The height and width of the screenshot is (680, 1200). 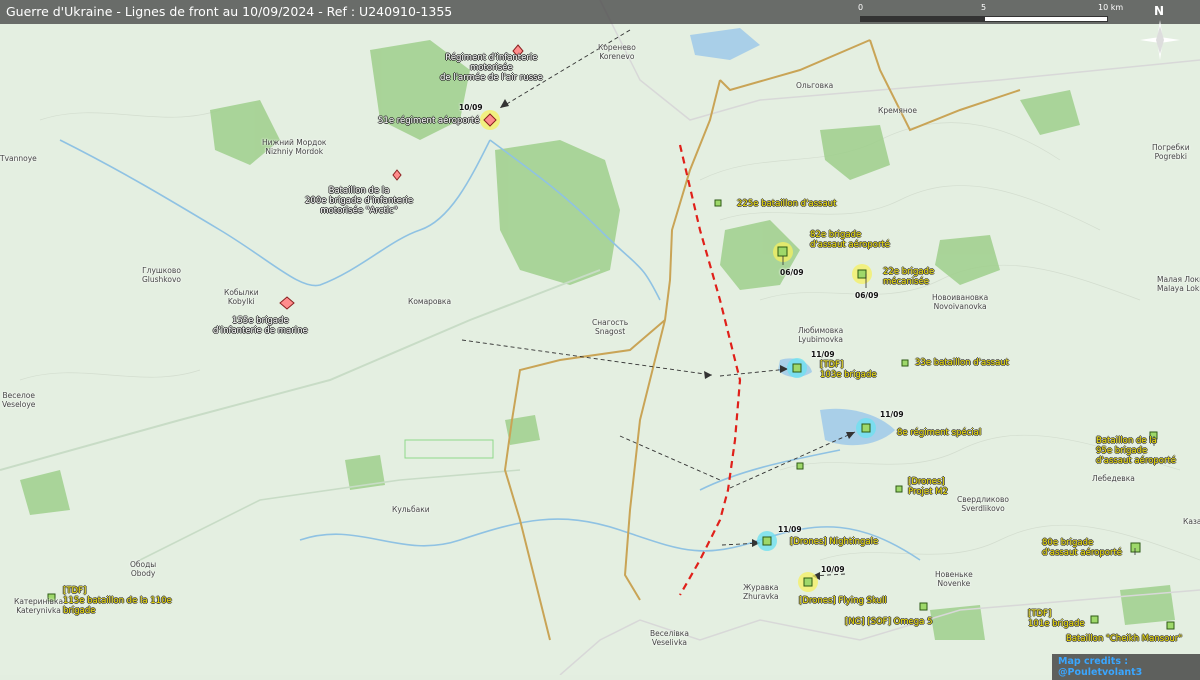 I want to click on place-malaya-lokn: Малая Локн Malaya Lokn, so click(x=1178, y=284).